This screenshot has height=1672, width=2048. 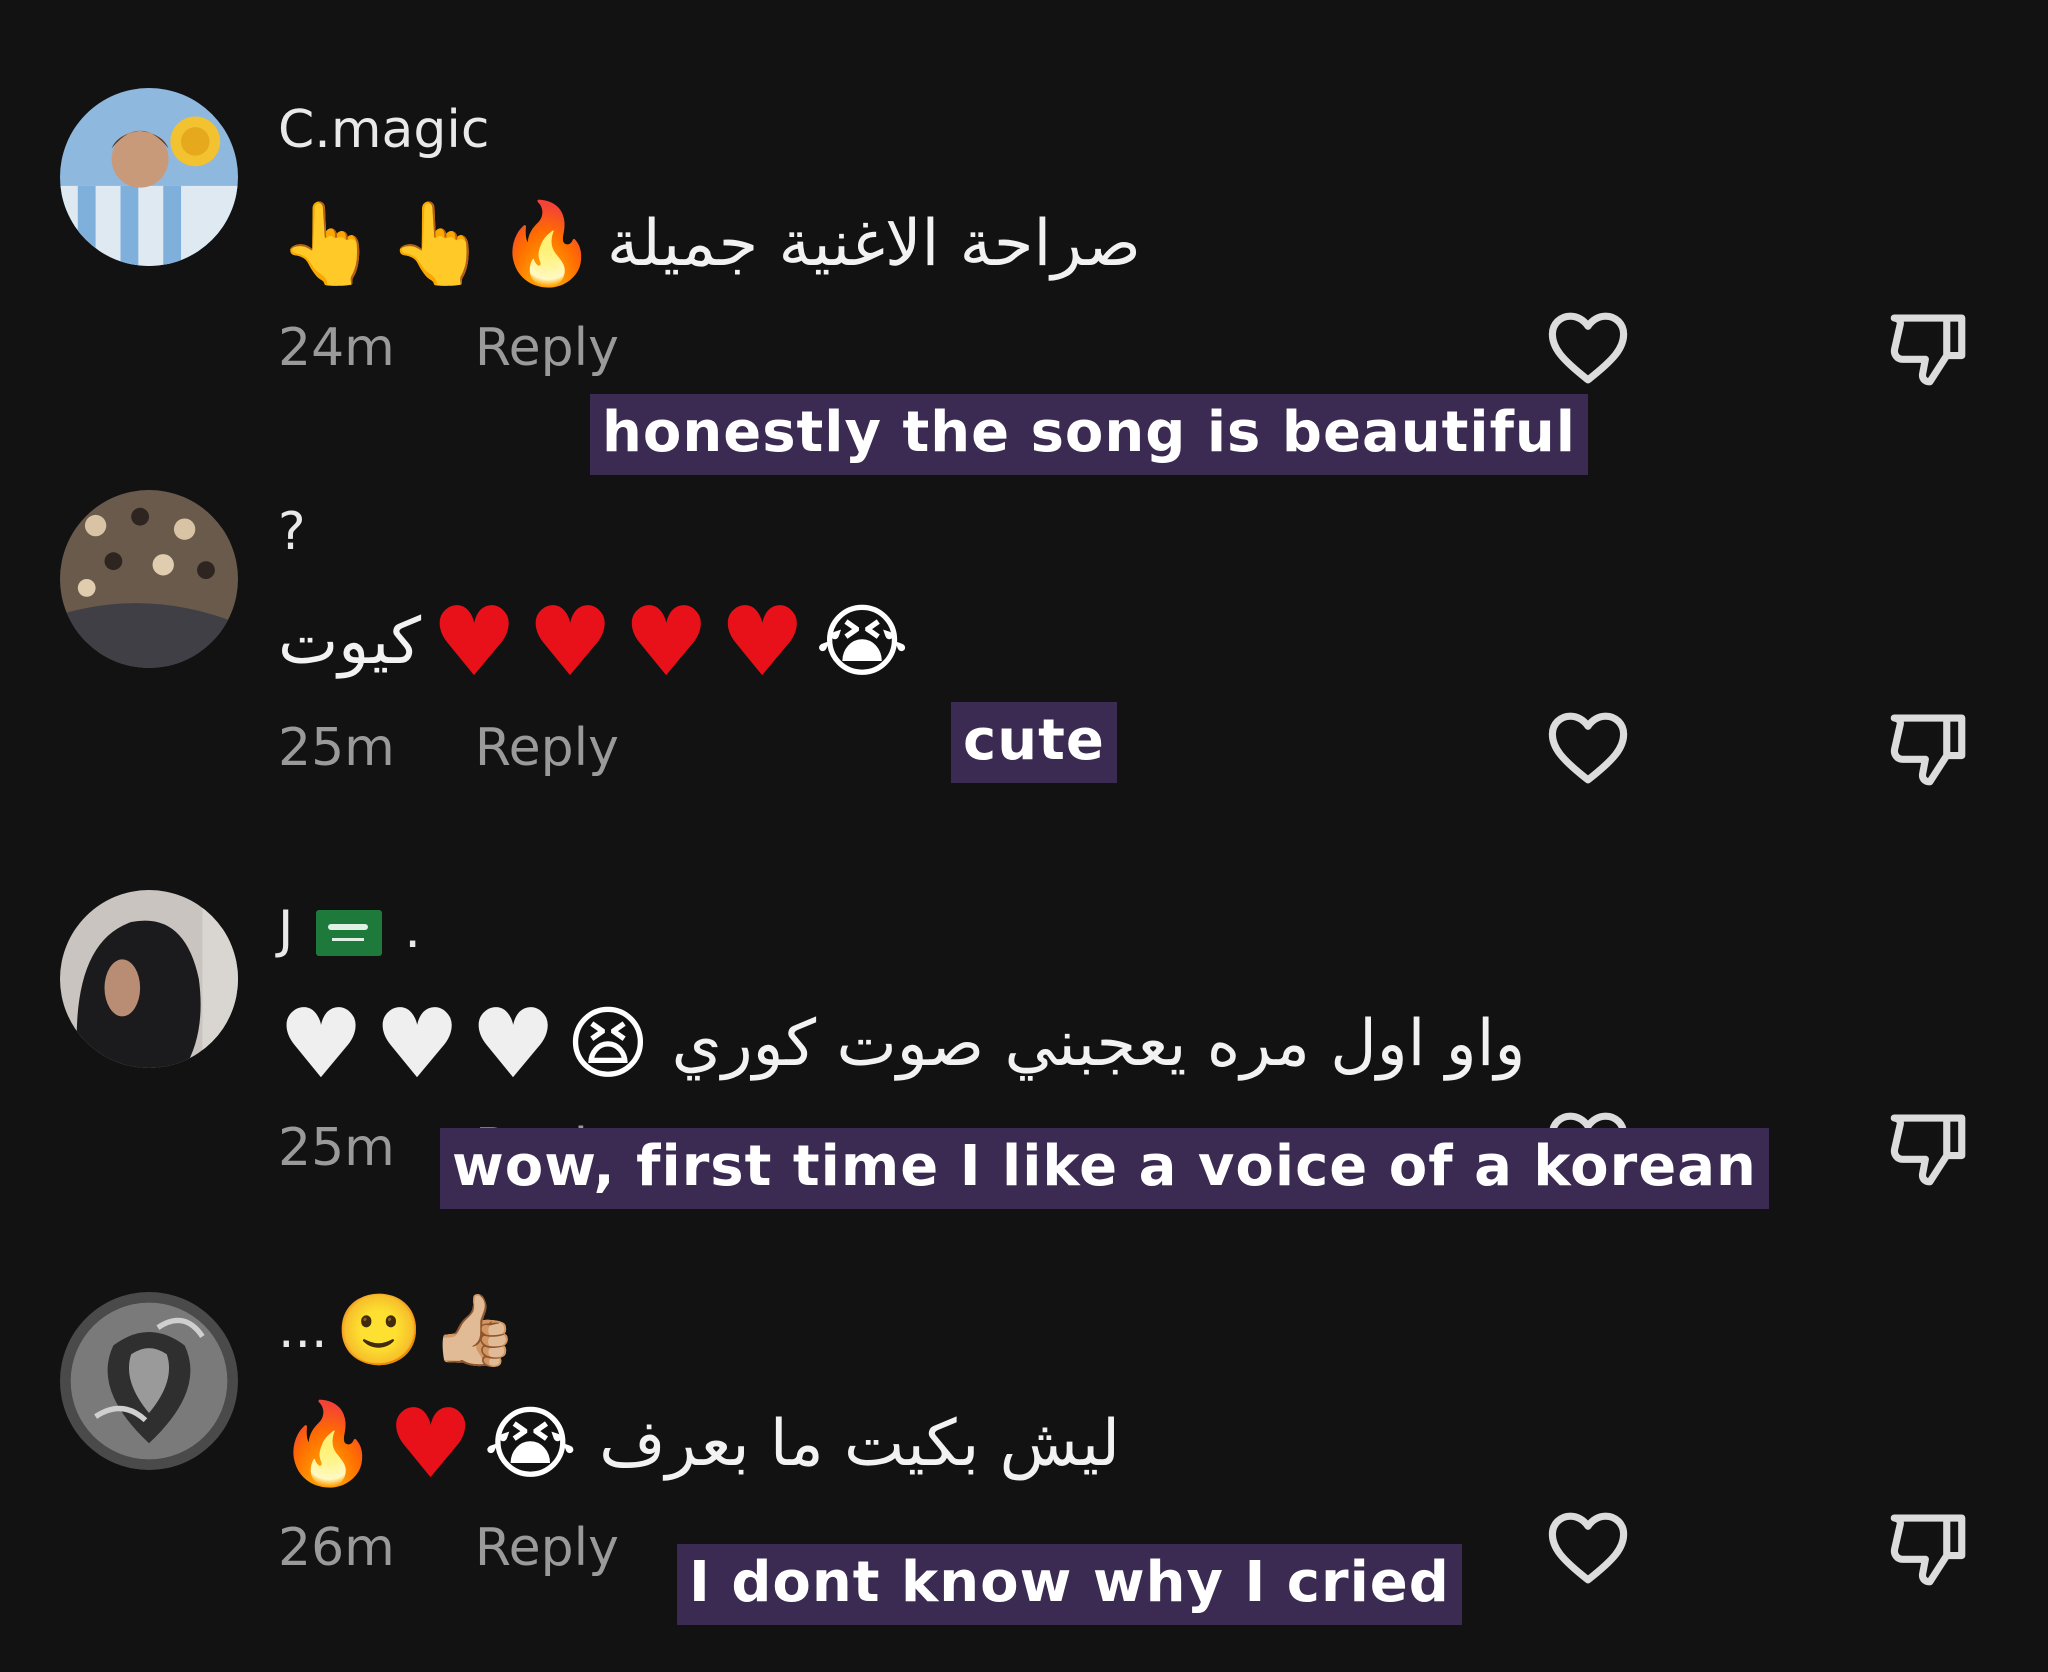 I want to click on comment-meta: 26m Reply, so click(x=448, y=1548).